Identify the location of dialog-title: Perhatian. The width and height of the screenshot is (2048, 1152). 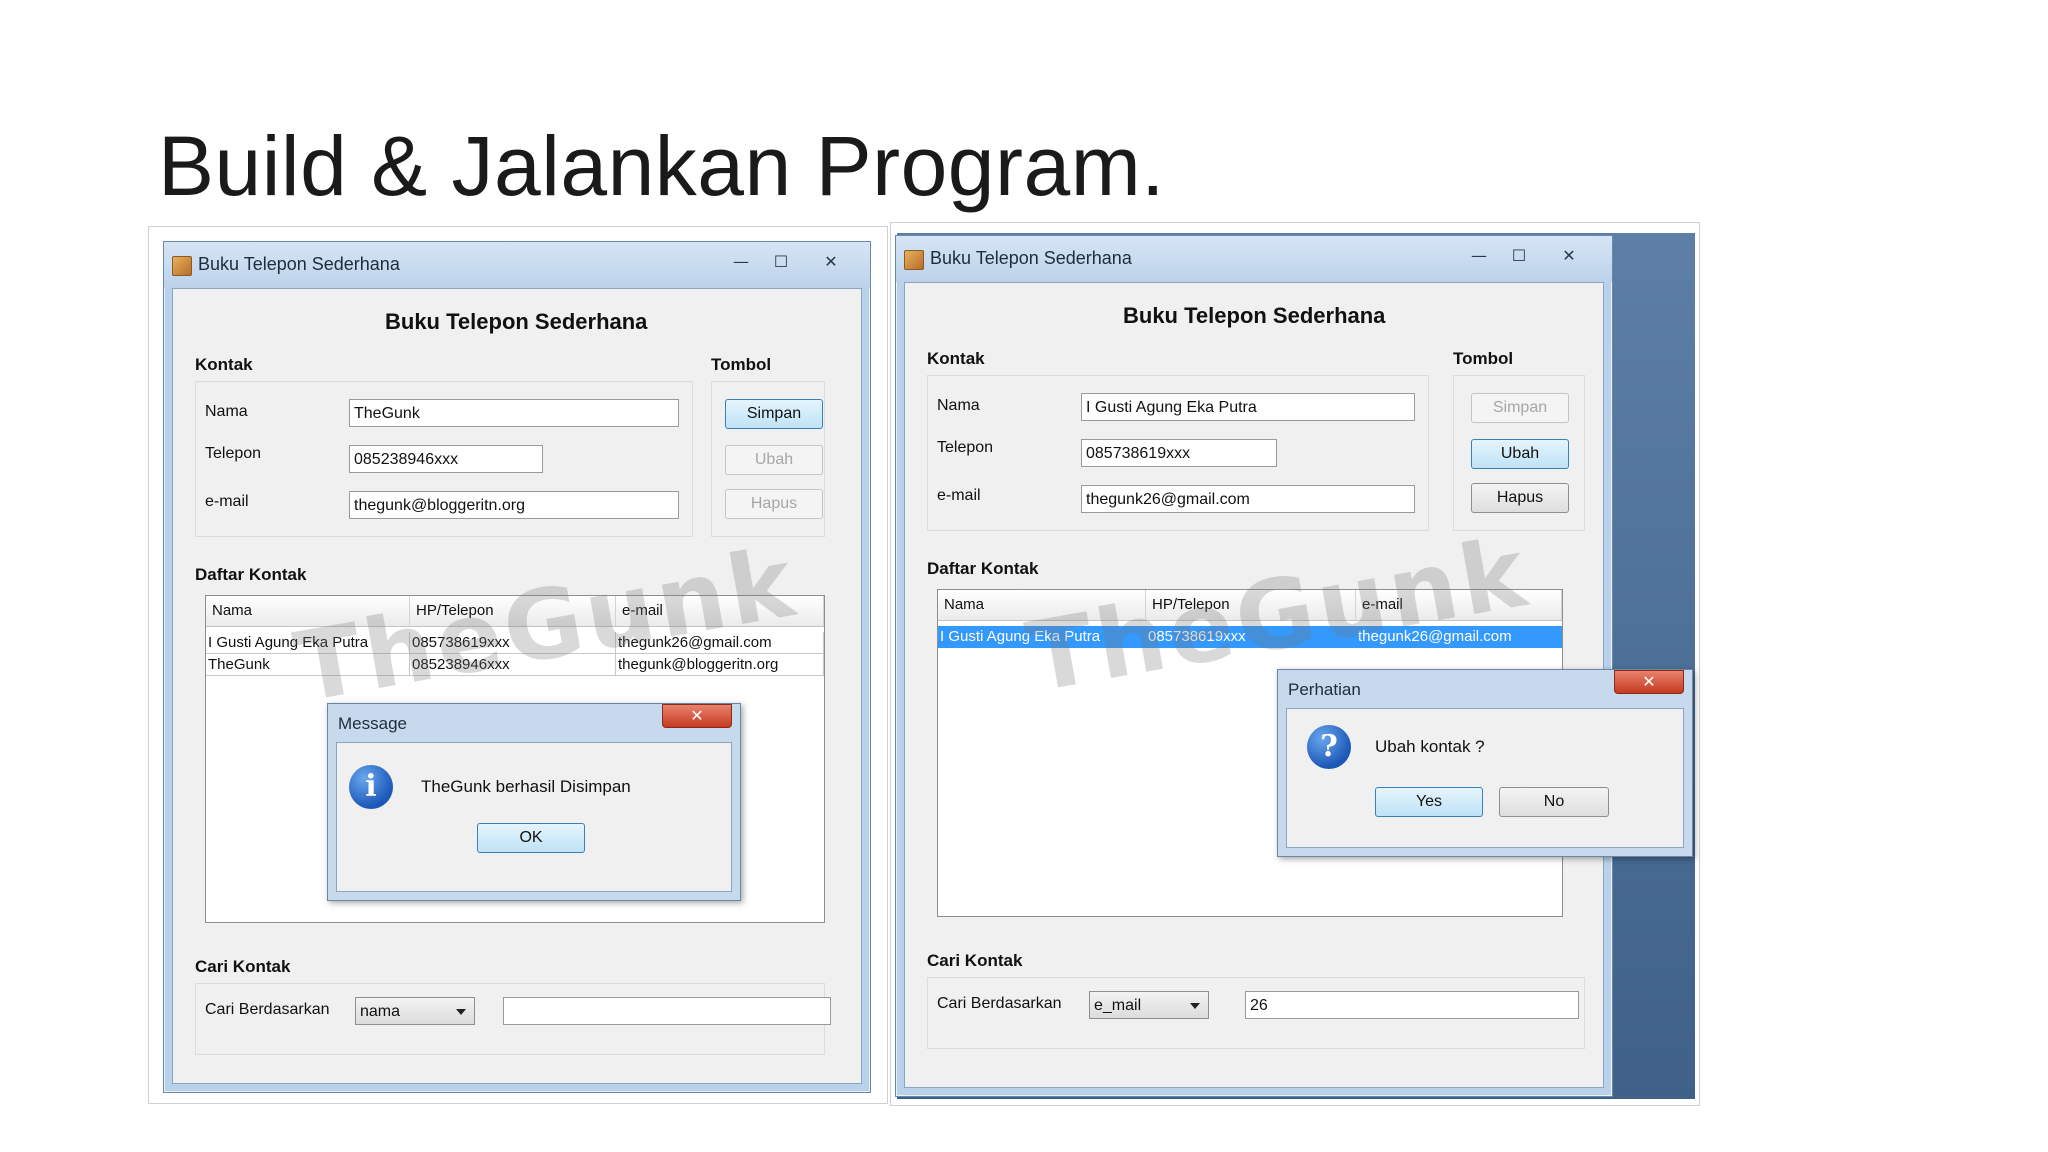
(1324, 689).